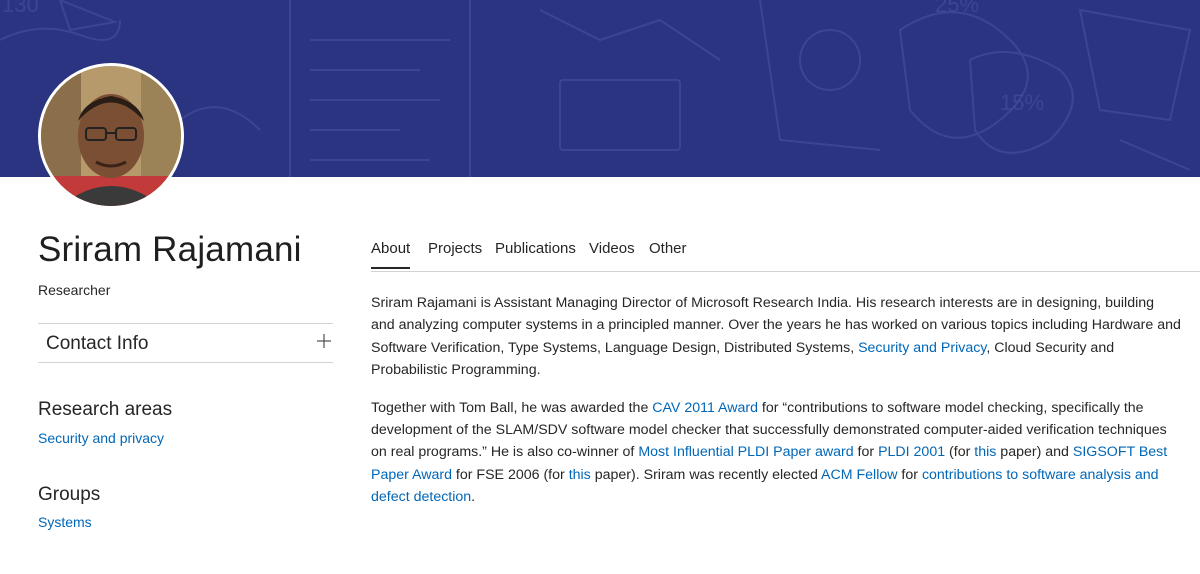 This screenshot has width=1200, height=574. Describe the element at coordinates (745, 452) in the screenshot. I see `link-most-influential-pldi: Most Influential PLDI Paper award` at that location.